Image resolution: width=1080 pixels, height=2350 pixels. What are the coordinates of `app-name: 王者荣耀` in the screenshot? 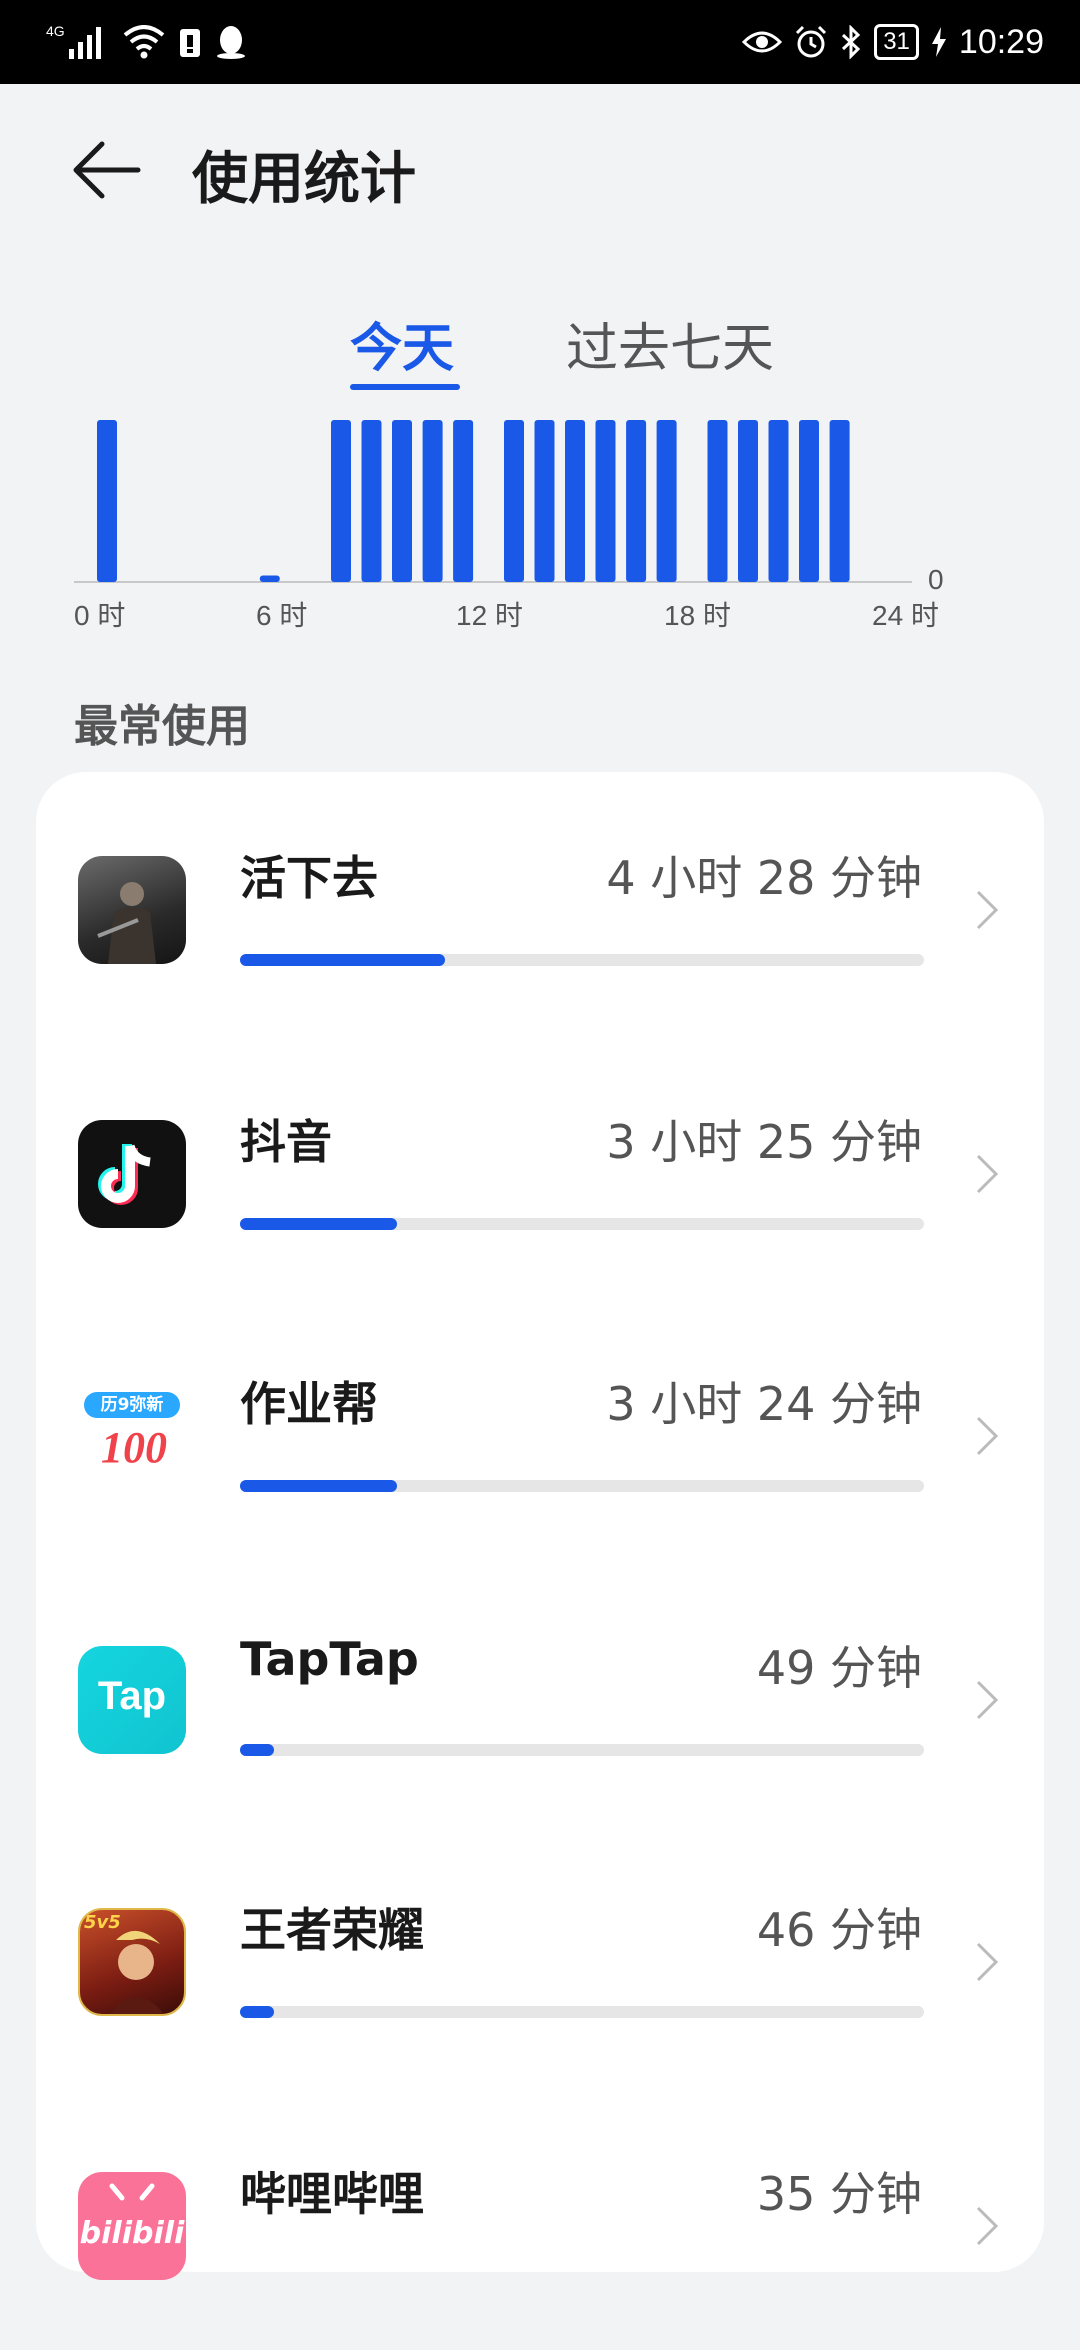 It's located at (332, 1930).